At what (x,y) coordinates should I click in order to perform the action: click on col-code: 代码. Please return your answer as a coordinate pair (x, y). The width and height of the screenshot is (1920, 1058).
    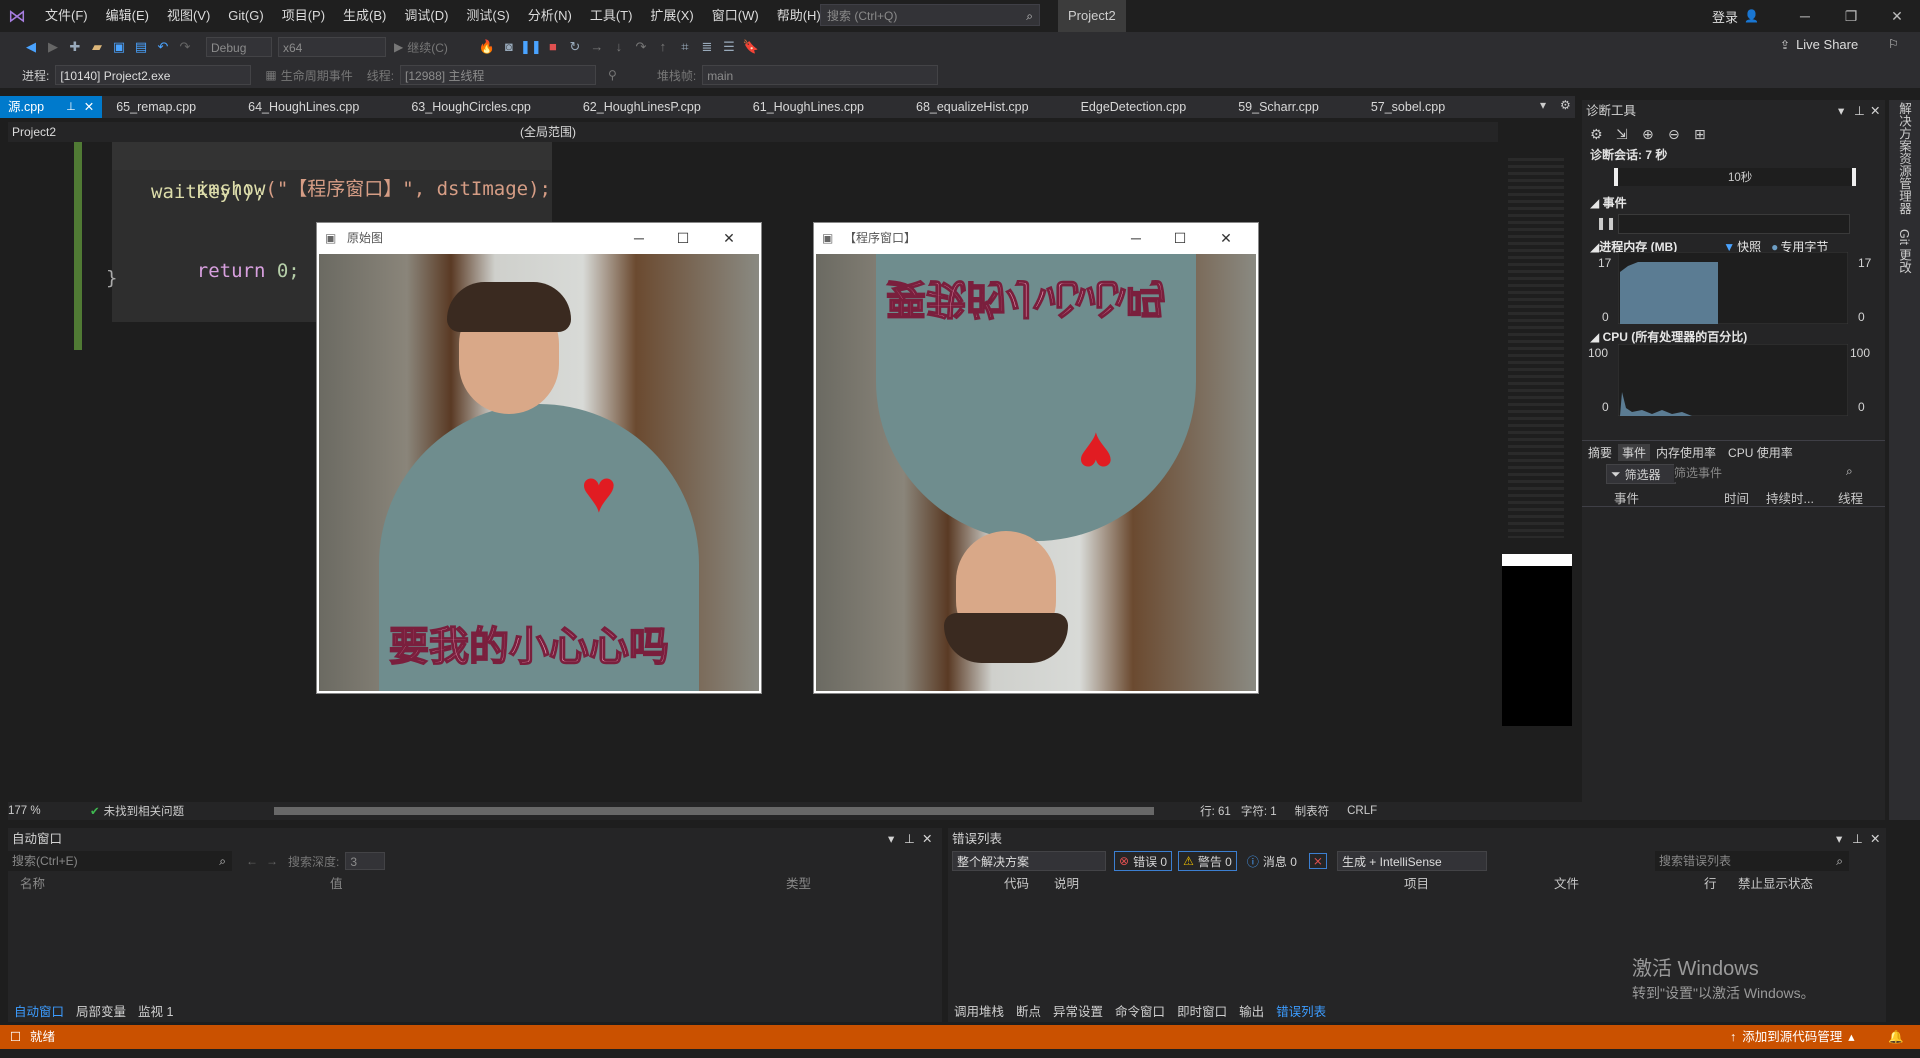
    Looking at the image, I should click on (1029, 882).